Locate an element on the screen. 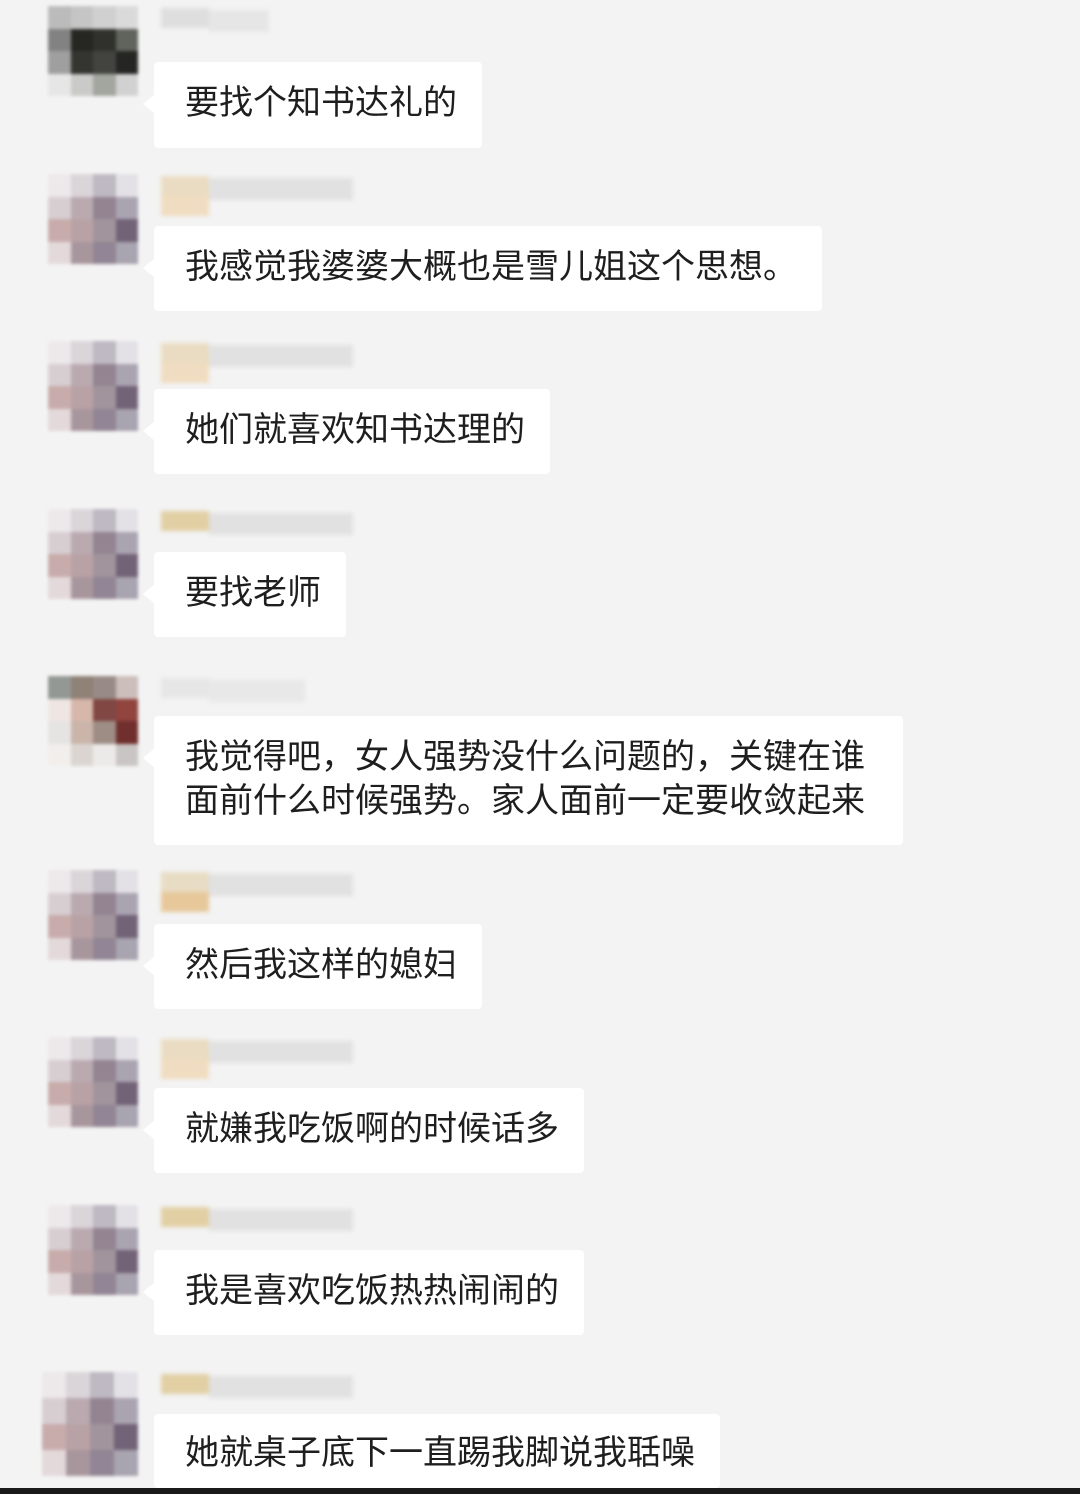 The image size is (1080, 1494). message-bubble: 我感觉我婆婆大概也是雪儿姐这个思想。 is located at coordinates (482, 268).